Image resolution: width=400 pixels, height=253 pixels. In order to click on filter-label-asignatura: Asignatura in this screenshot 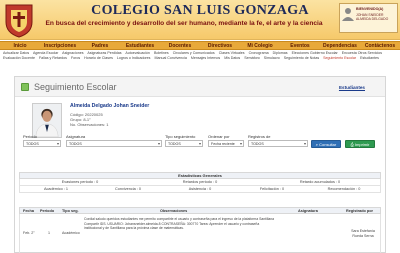, I will do `click(76, 136)`.